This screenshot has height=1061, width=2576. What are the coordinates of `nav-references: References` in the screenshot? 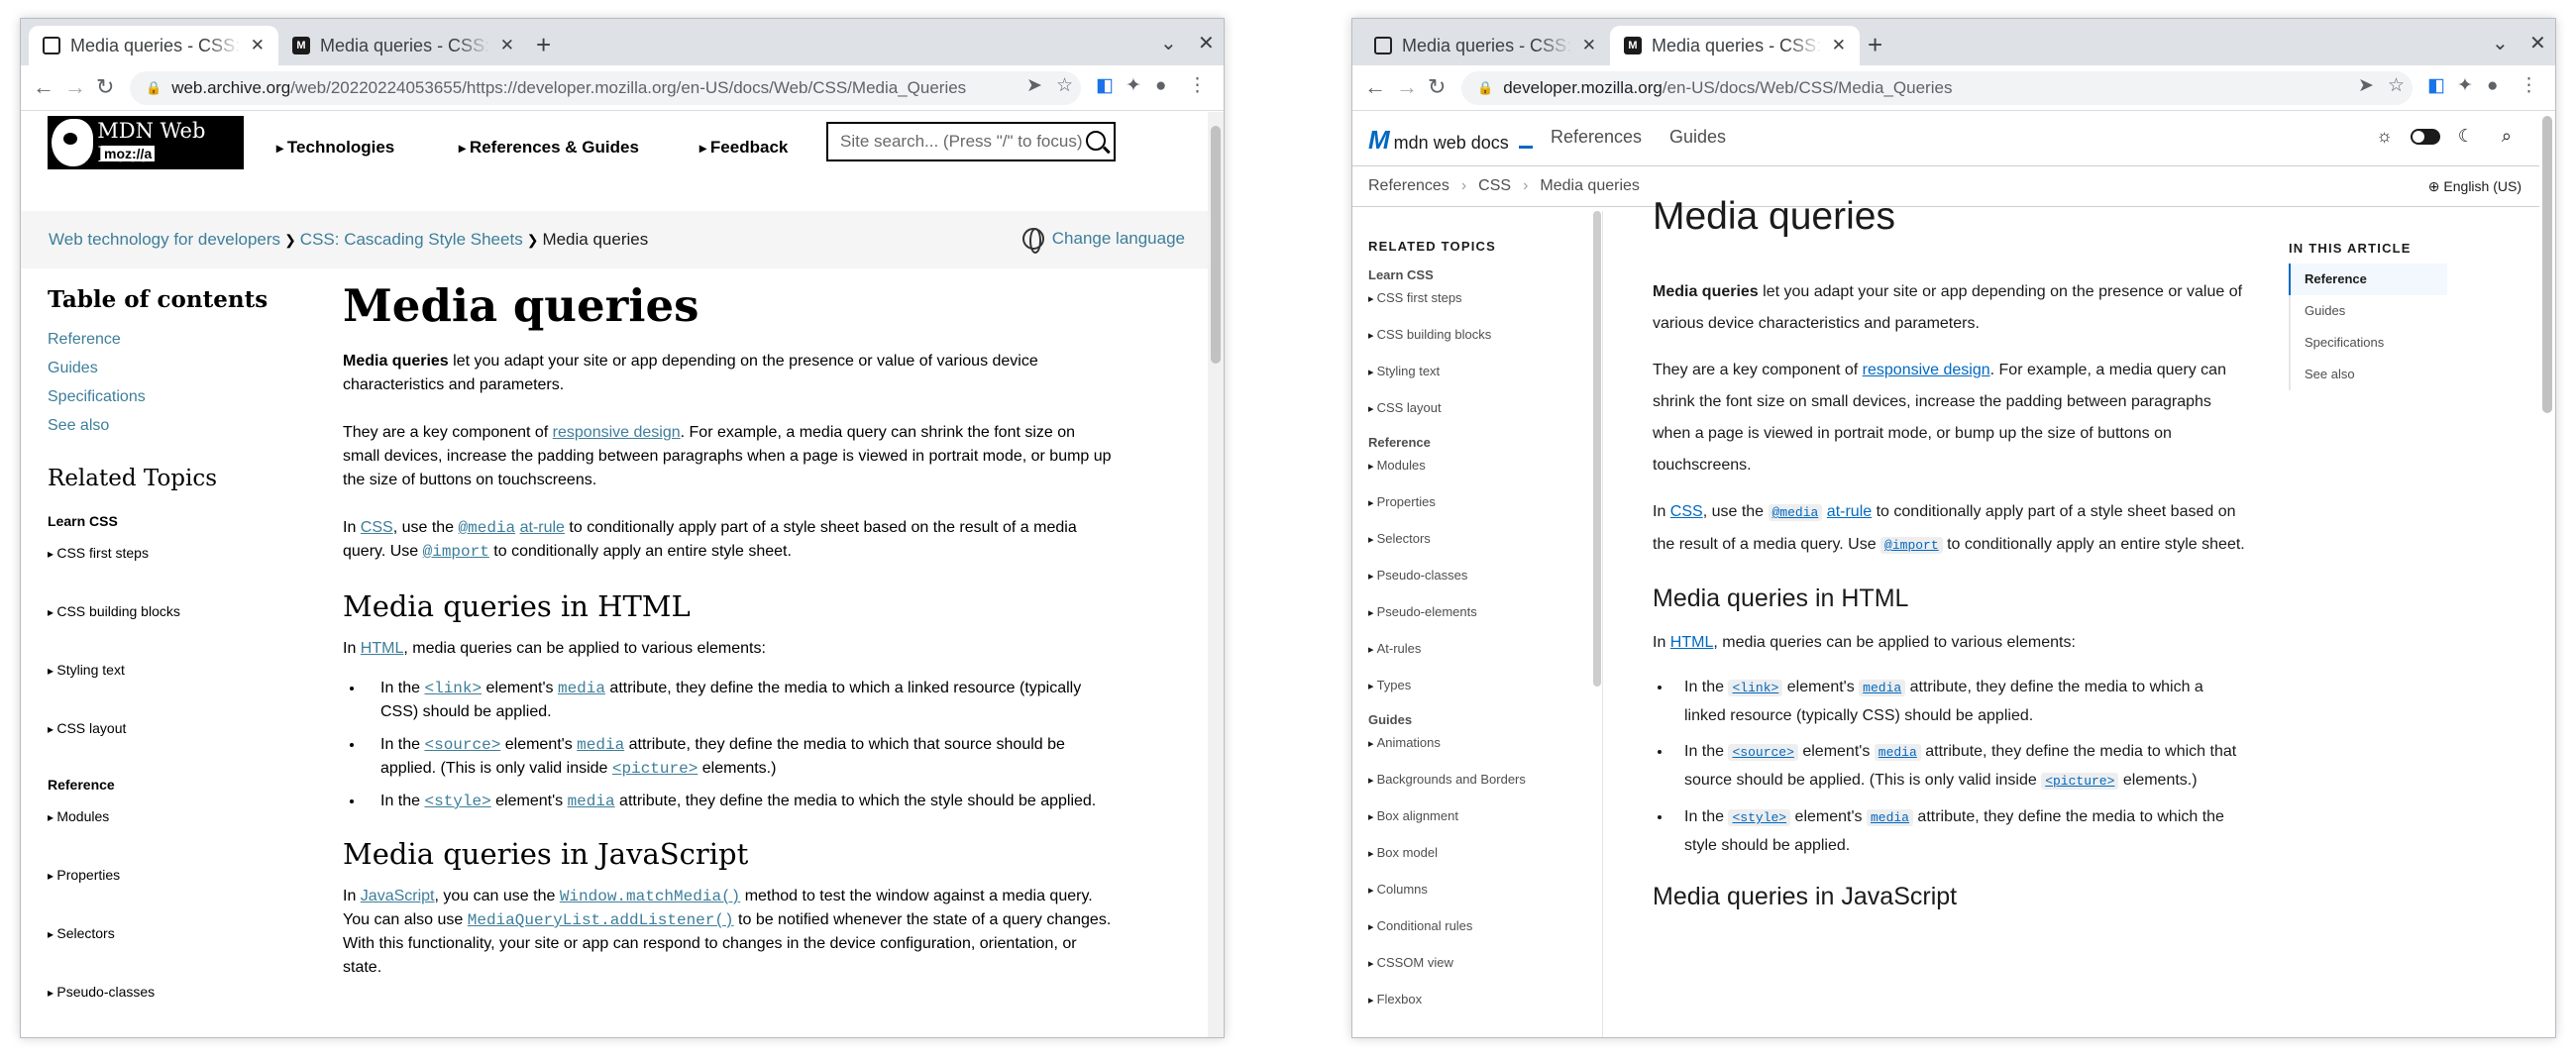 It's located at (1596, 137).